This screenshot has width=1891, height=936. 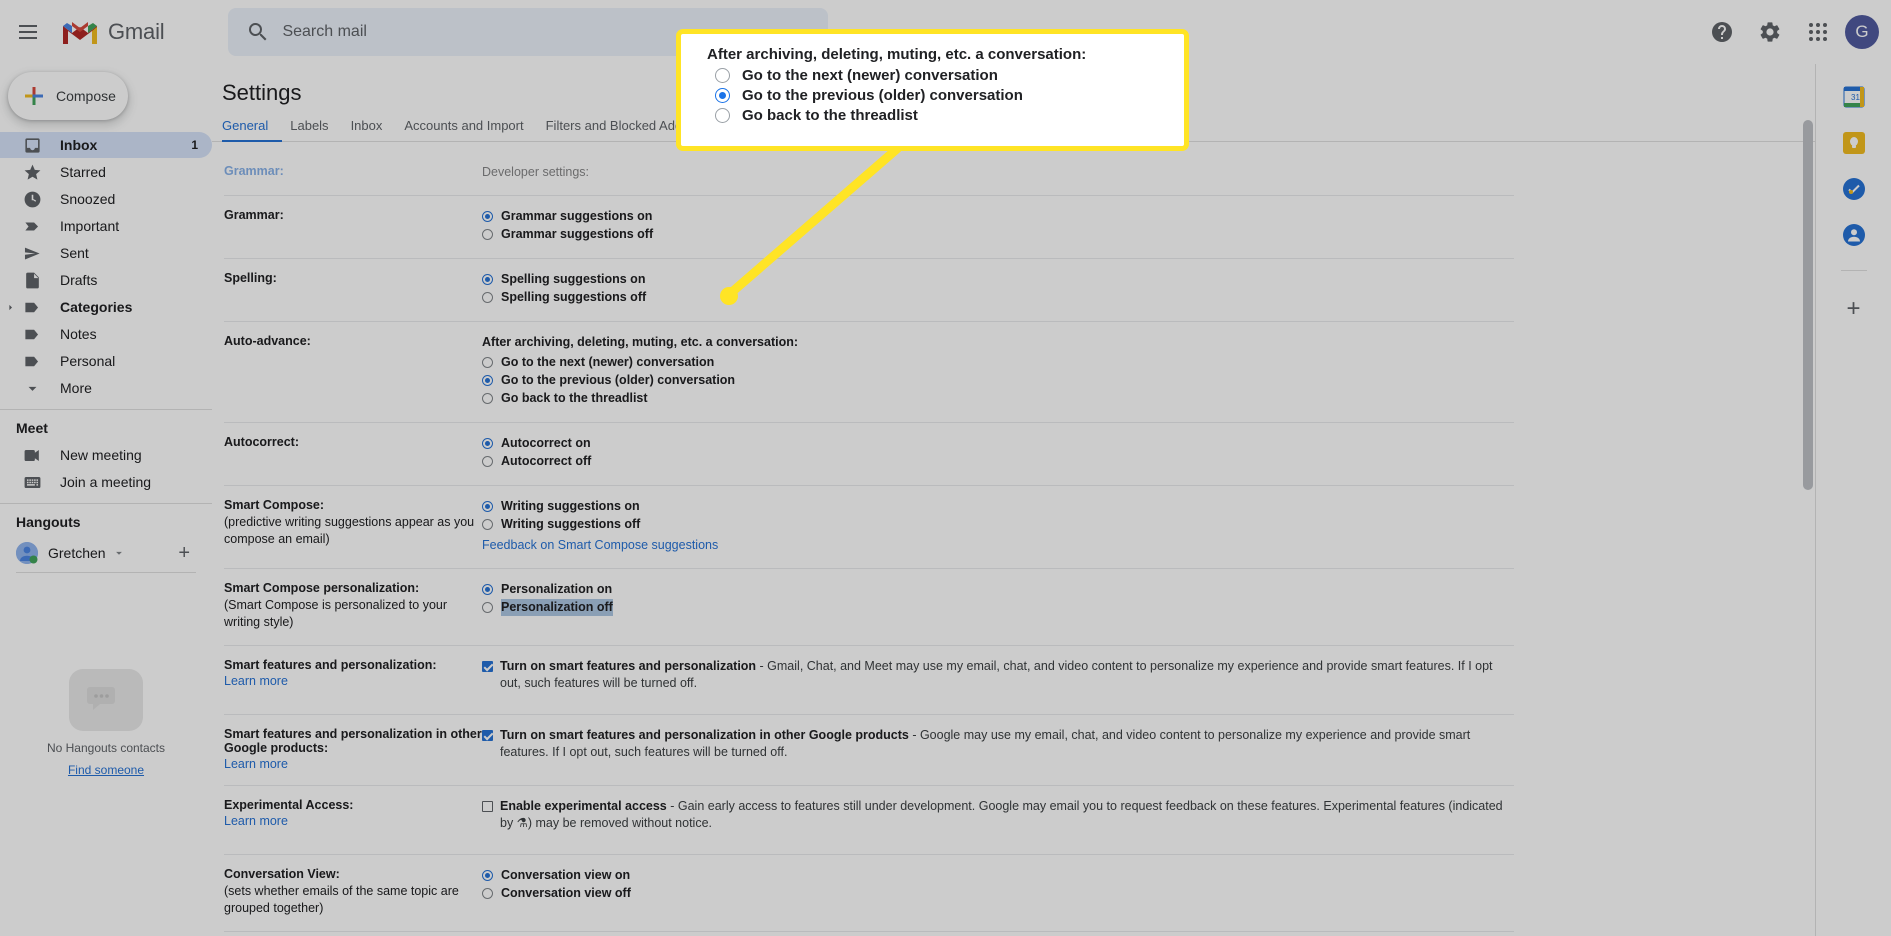 I want to click on google-calendar-icon: 31, so click(x=1854, y=97).